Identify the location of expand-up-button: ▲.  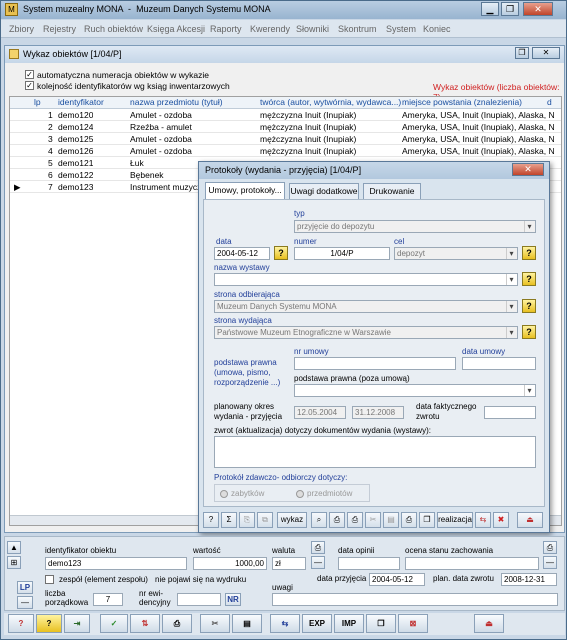
(14, 547).